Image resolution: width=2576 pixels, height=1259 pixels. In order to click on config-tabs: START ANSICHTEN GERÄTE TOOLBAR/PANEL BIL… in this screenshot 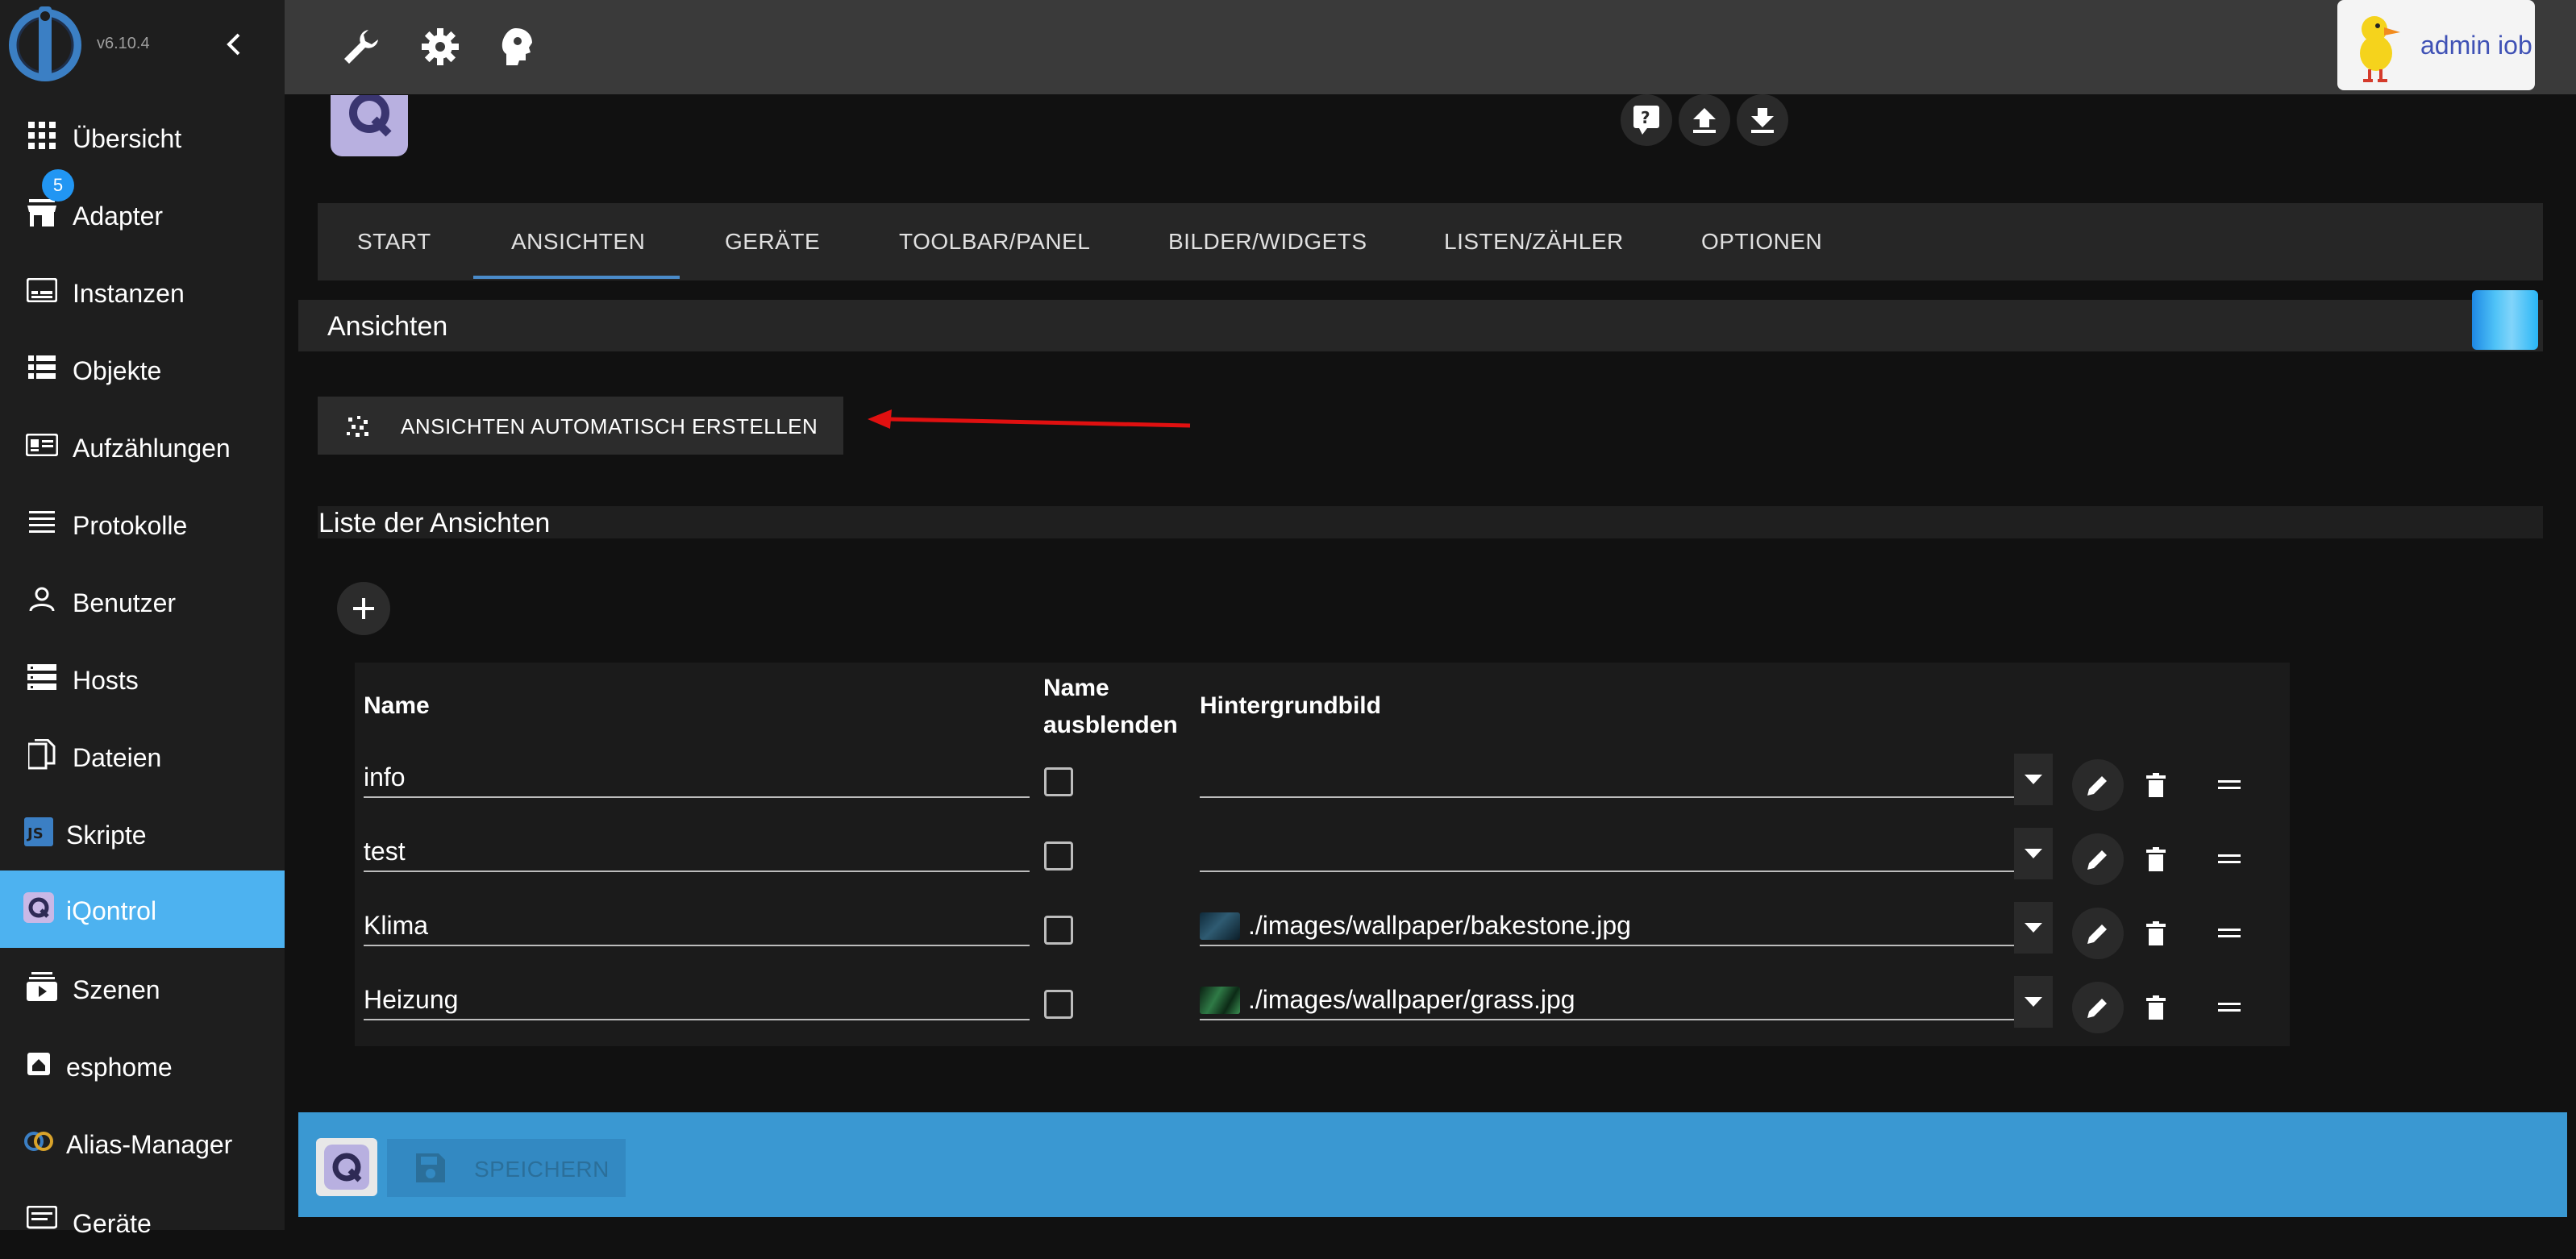, I will do `click(1430, 241)`.